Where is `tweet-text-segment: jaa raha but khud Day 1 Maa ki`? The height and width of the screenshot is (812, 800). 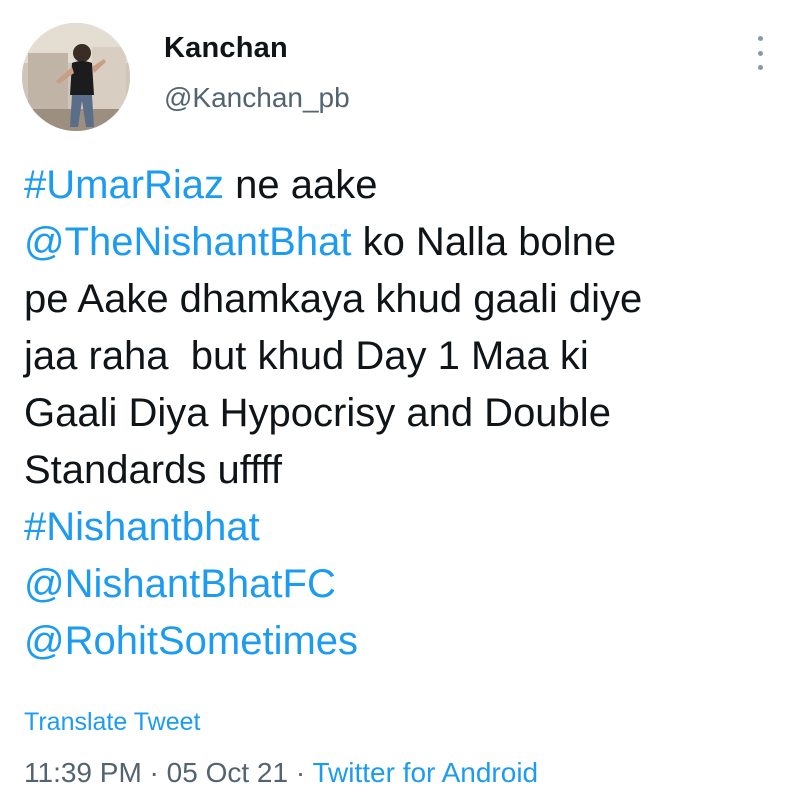
tweet-text-segment: jaa raha but khud Day 1 Maa ki is located at coordinates (306, 356).